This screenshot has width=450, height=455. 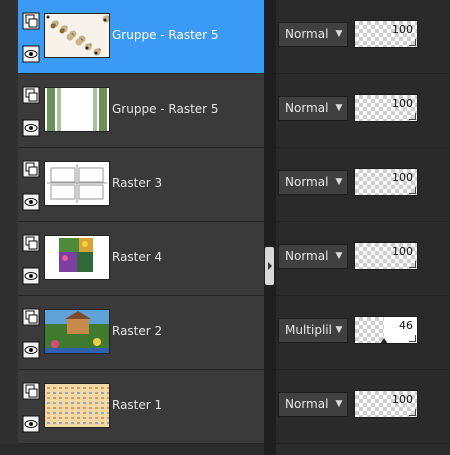 What do you see at coordinates (137, 257) in the screenshot?
I see `layer-name: Raster 4` at bounding box center [137, 257].